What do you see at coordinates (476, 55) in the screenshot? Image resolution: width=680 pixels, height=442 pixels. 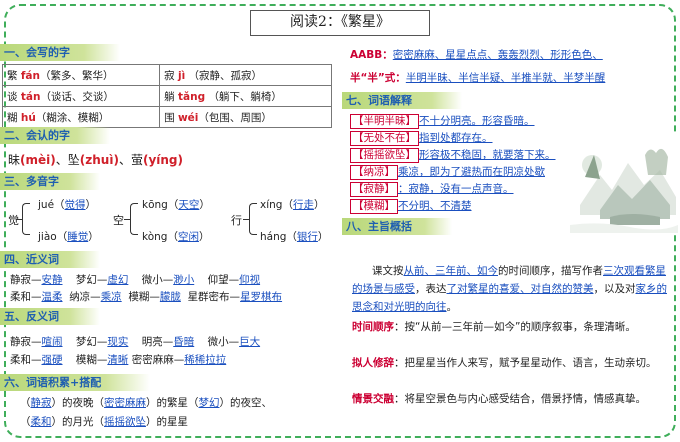 I see `aabb-line: AABB：密密麻麻、星星点点、轰轰烈烈、形形色色、` at bounding box center [476, 55].